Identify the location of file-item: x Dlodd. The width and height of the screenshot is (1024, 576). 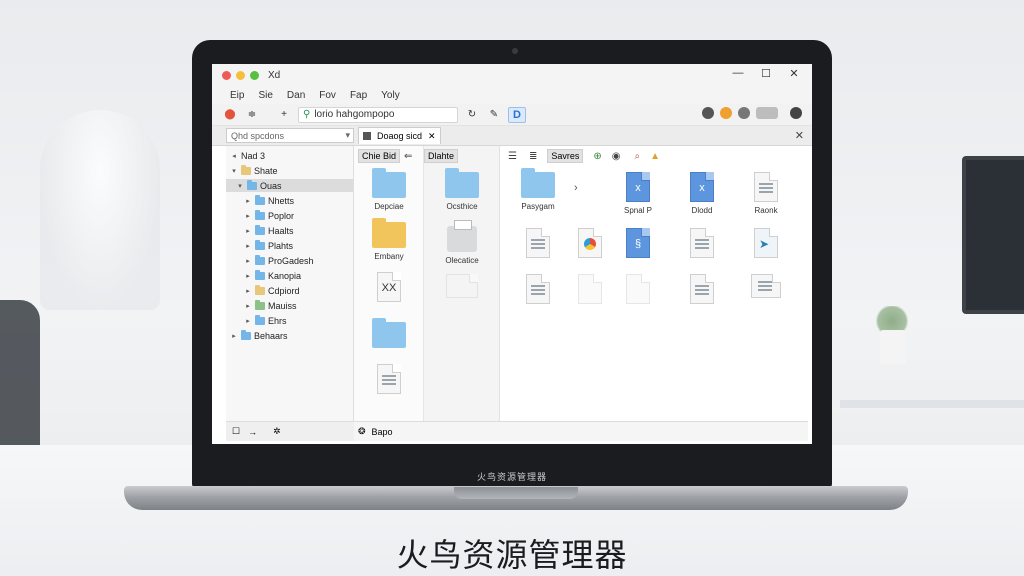
(702, 193).